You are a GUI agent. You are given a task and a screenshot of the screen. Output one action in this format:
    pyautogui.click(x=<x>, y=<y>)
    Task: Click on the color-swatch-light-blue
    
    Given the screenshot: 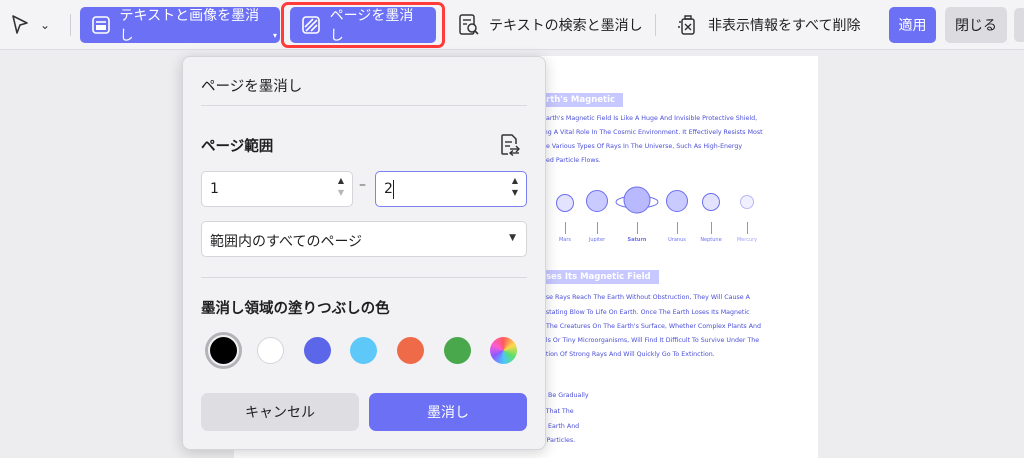 What is the action you would take?
    pyautogui.click(x=363, y=350)
    